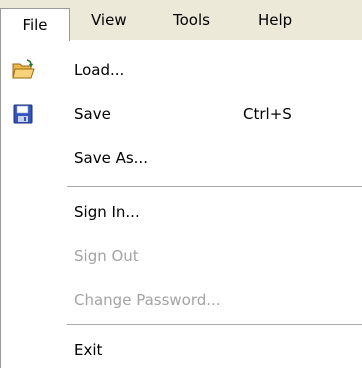  What do you see at coordinates (23, 70) in the screenshot?
I see `open-folder-icon` at bounding box center [23, 70].